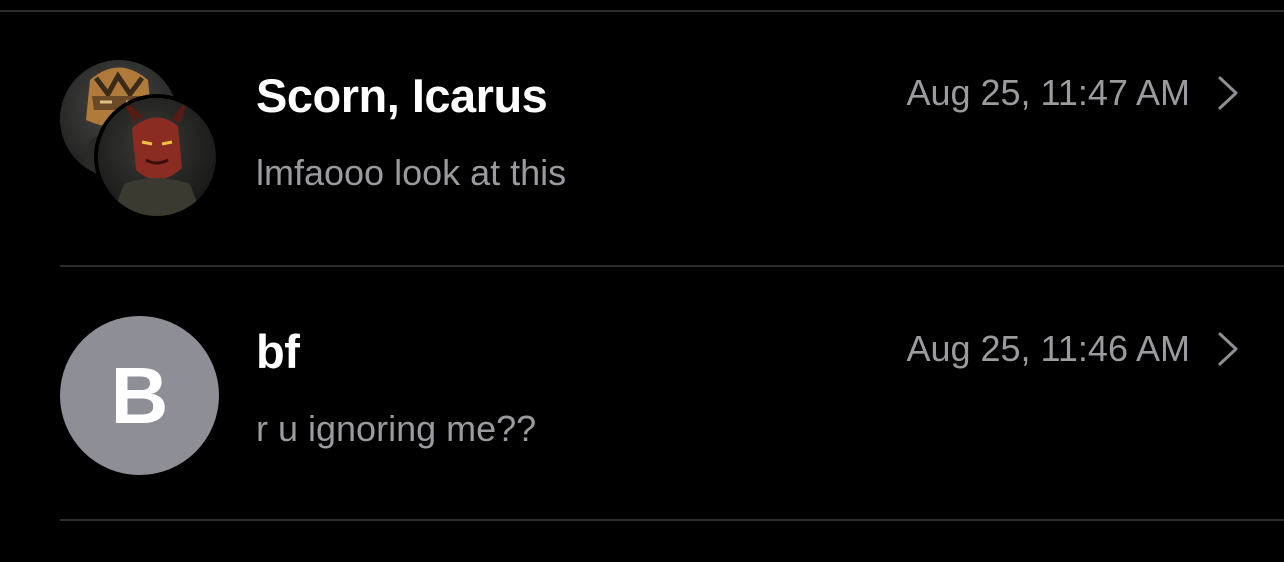 This screenshot has height=562, width=1284. What do you see at coordinates (402, 95) in the screenshot?
I see `conversation-name: Scorn, Icarus` at bounding box center [402, 95].